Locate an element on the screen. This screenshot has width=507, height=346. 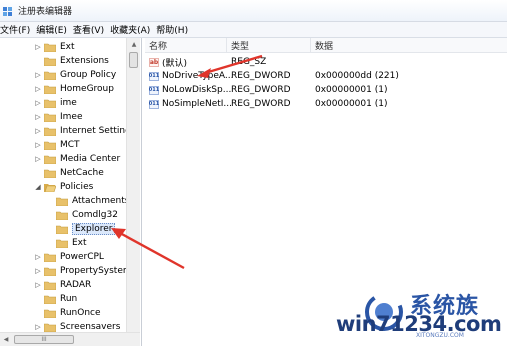
value-name-cell: ab (默认) is located at coordinates (168, 62).